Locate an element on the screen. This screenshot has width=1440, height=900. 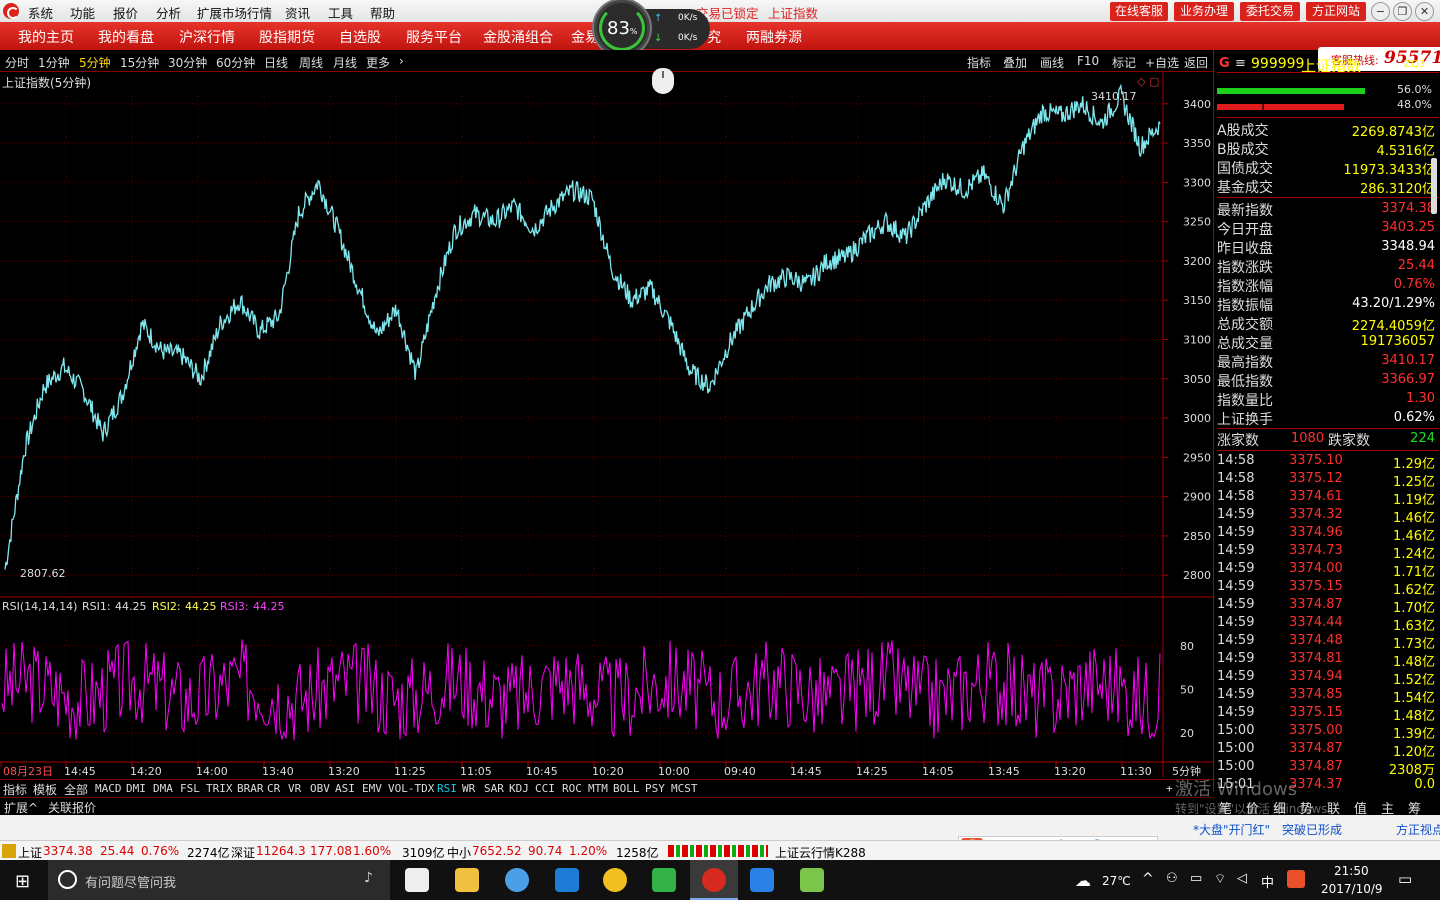
news-source: 方正视点 is located at coordinates (1418, 829).